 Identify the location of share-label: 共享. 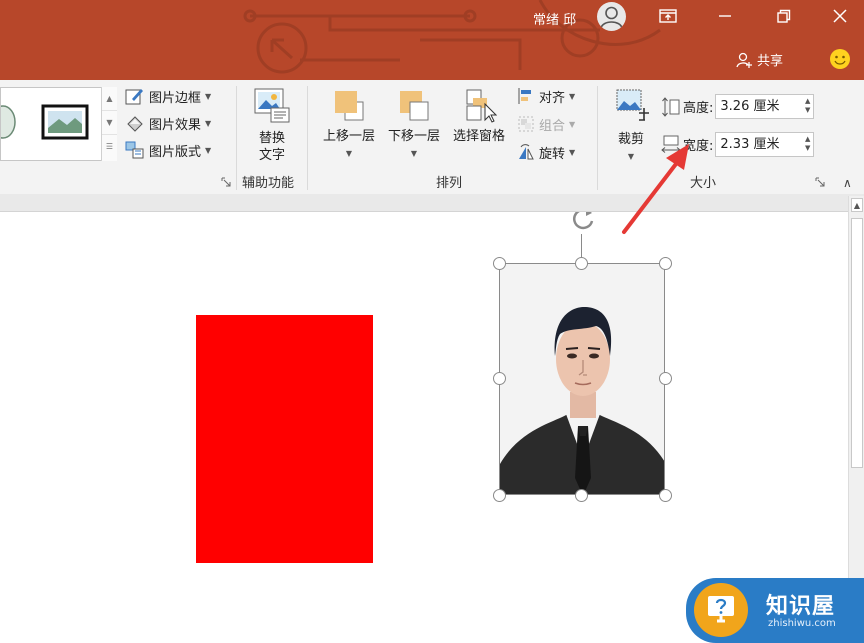
(770, 61).